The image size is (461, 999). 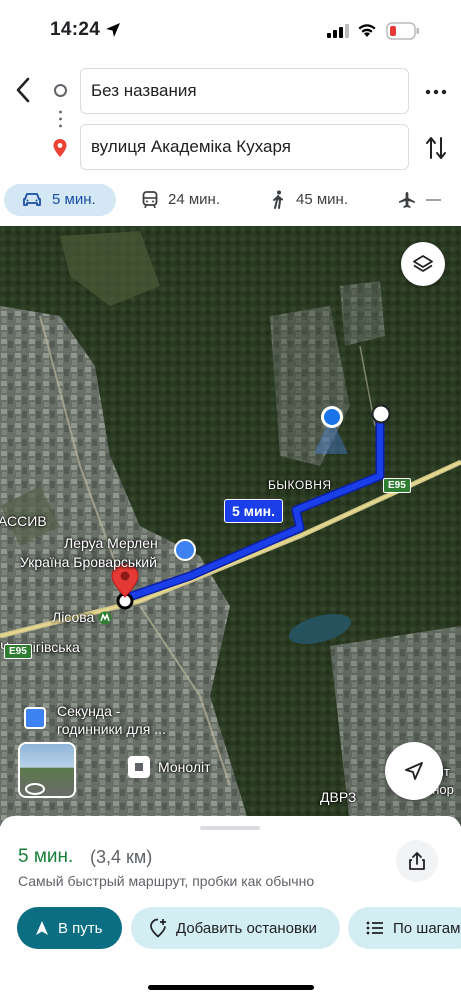 I want to click on route-start-marker, so click(x=381, y=414).